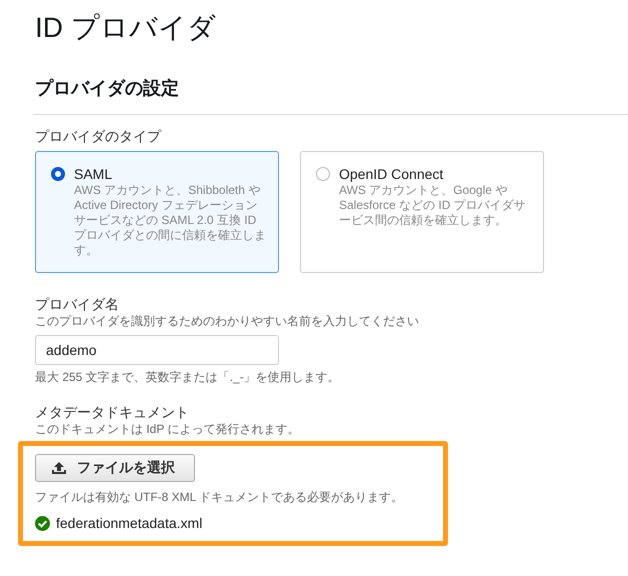 The image size is (628, 576). Describe the element at coordinates (59, 468) in the screenshot. I see `upload-icon` at that location.